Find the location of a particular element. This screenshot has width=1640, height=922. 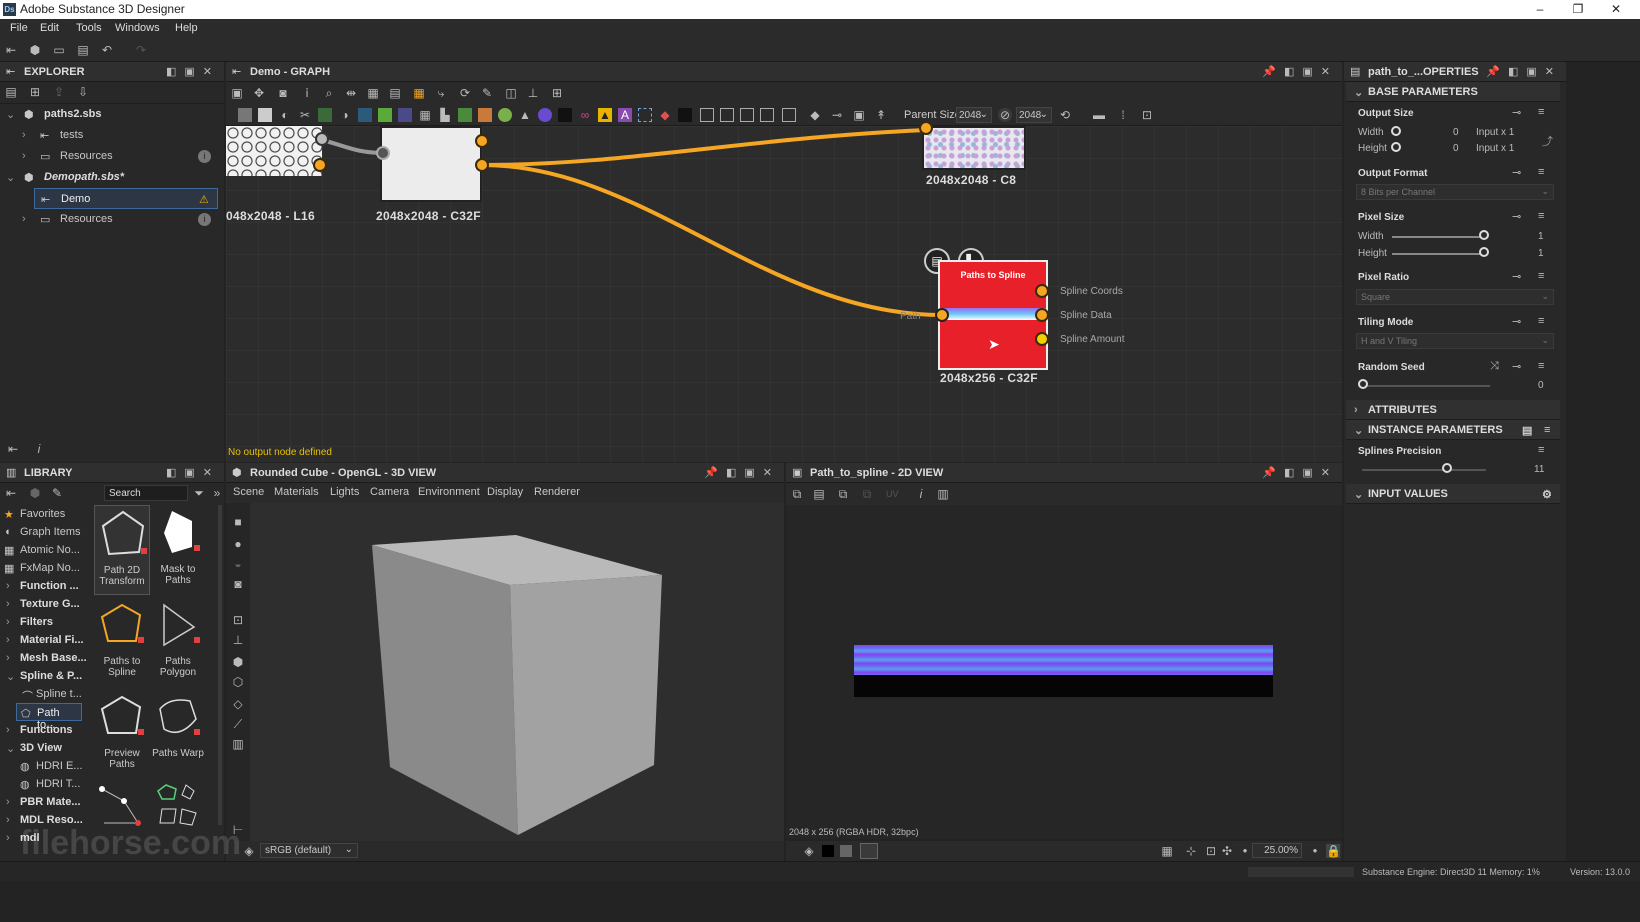

normal-icon is located at coordinates (465, 115).